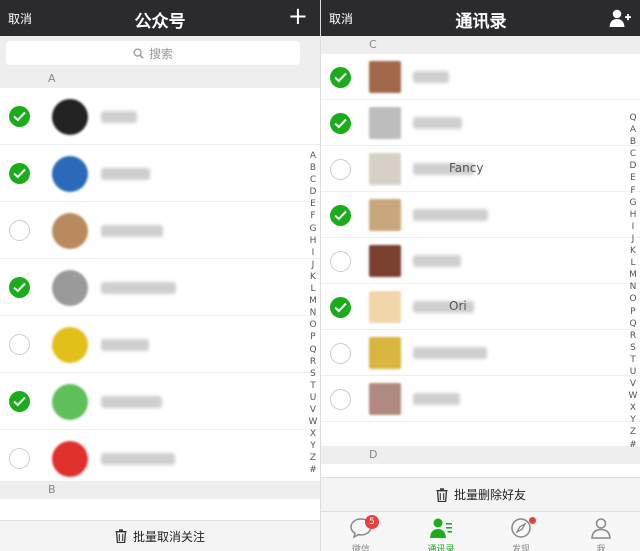 This screenshot has width=640, height=551. What do you see at coordinates (521, 532) in the screenshot?
I see `tab-discover: 发现` at bounding box center [521, 532].